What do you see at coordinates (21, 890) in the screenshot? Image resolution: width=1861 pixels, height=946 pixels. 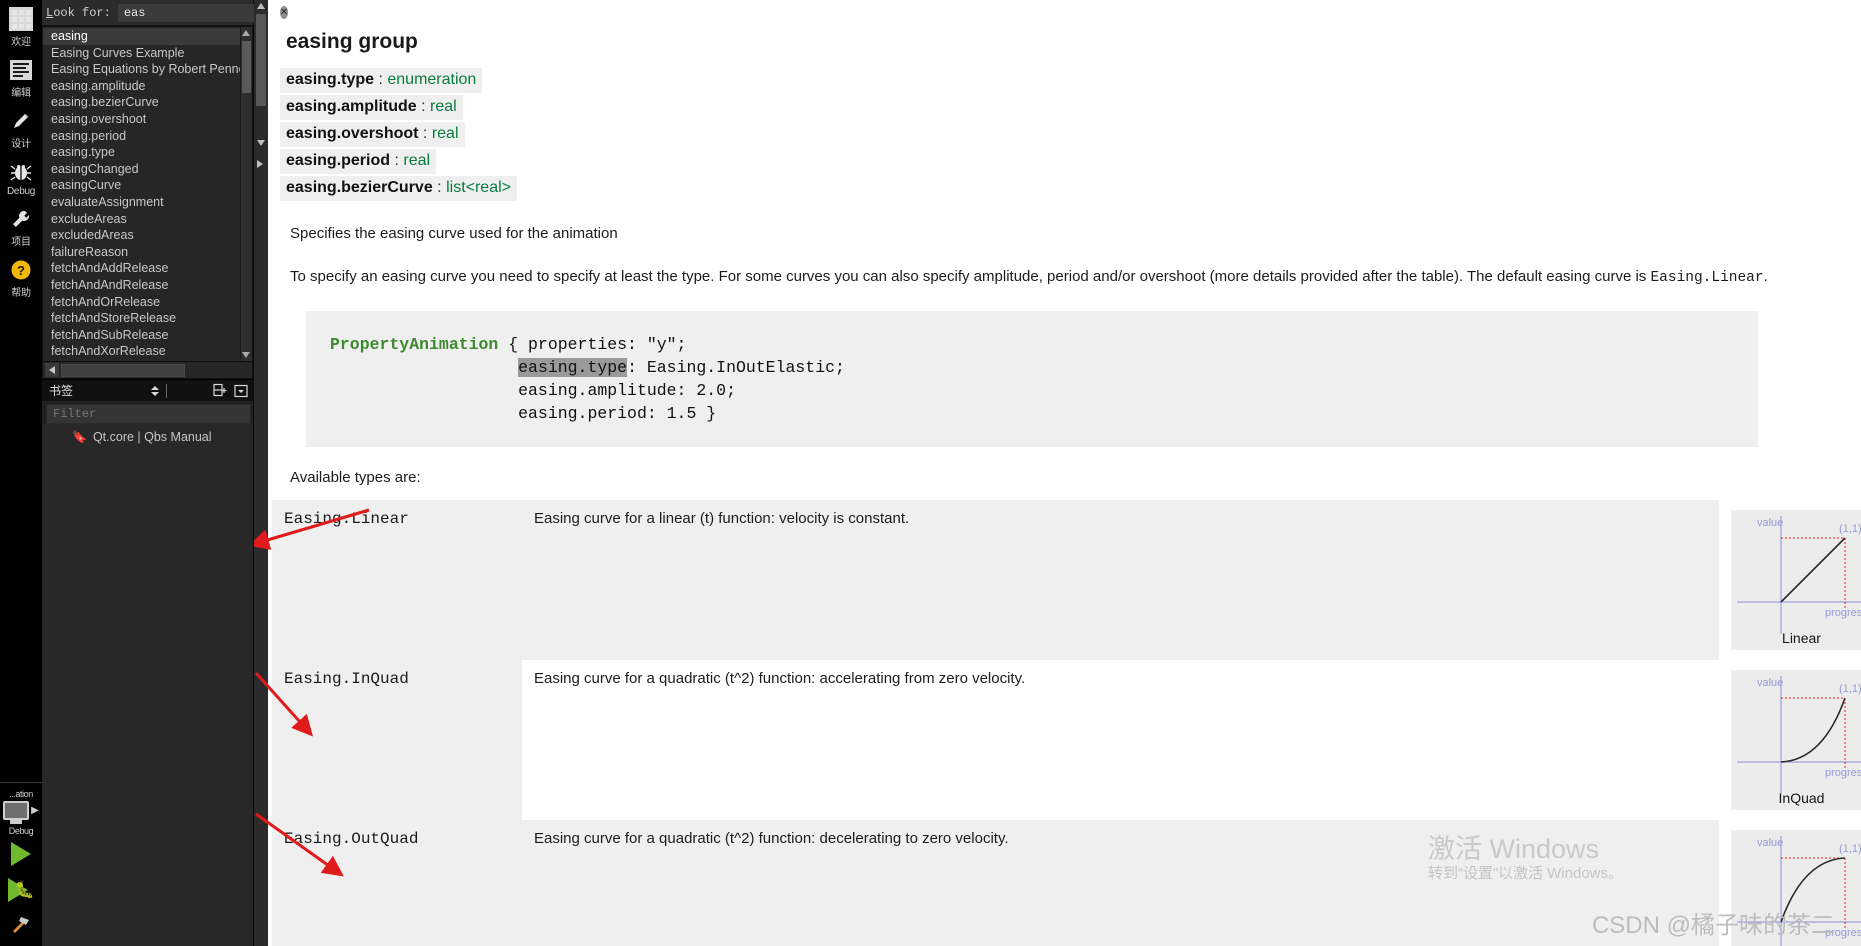 I see `debug-button: 🐛` at bounding box center [21, 890].